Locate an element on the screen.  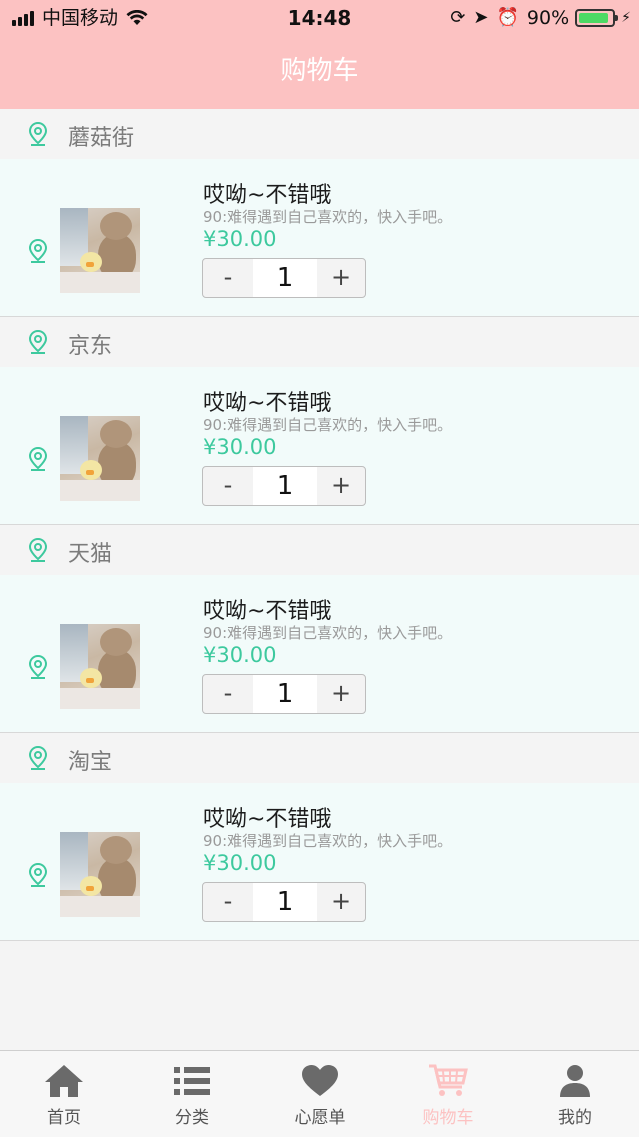
home-icon is located at coordinates (64, 1081).